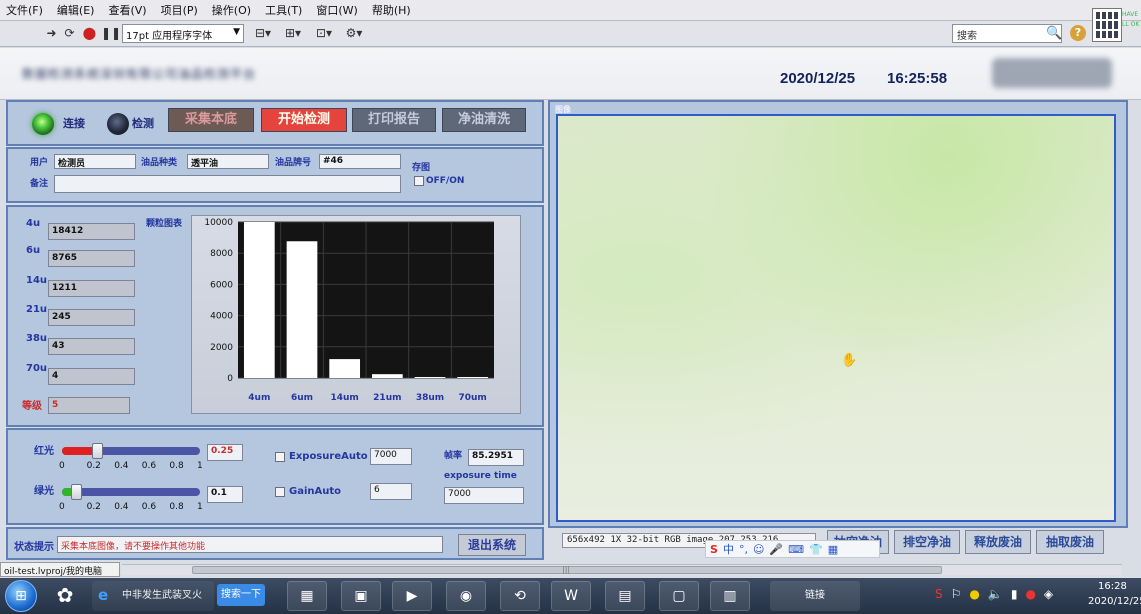 This screenshot has width=1141, height=614. I want to click on system-tray: S ⚐ ● 🔈 ▮ ● ◈, so click(994, 594).